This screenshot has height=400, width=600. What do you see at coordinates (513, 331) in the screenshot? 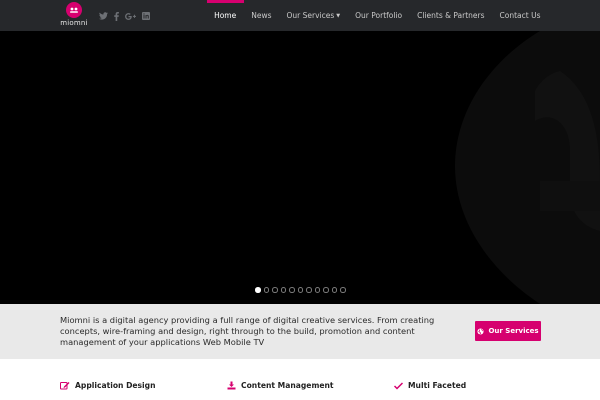
I see `our-services-button-label: Our Services` at bounding box center [513, 331].